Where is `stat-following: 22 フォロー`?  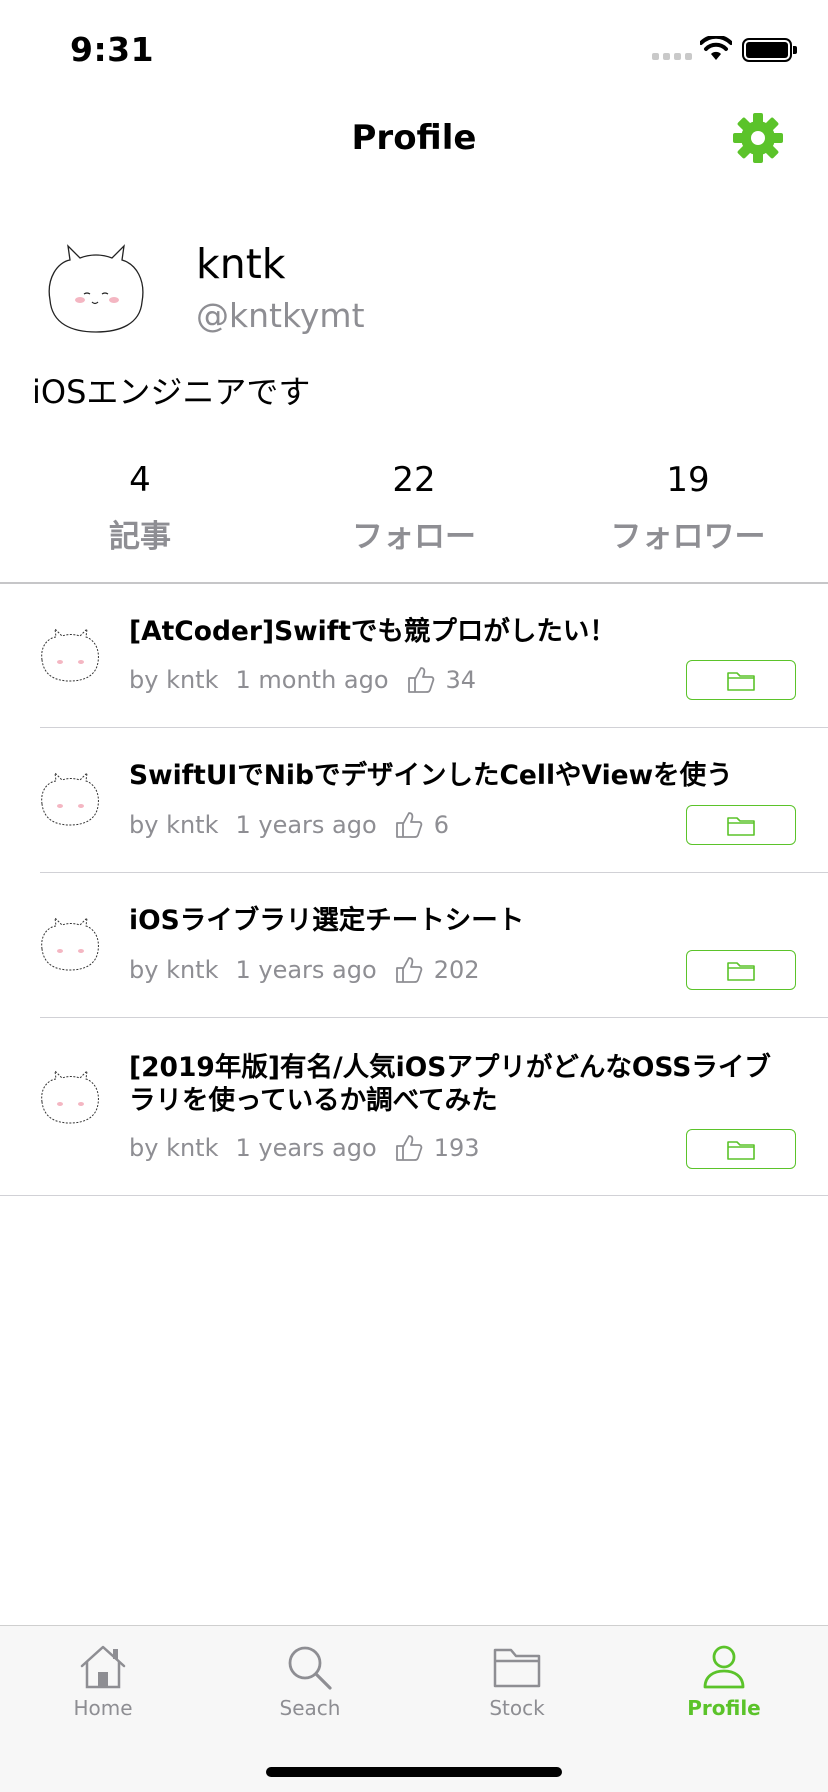 stat-following: 22 フォロー is located at coordinates (414, 505).